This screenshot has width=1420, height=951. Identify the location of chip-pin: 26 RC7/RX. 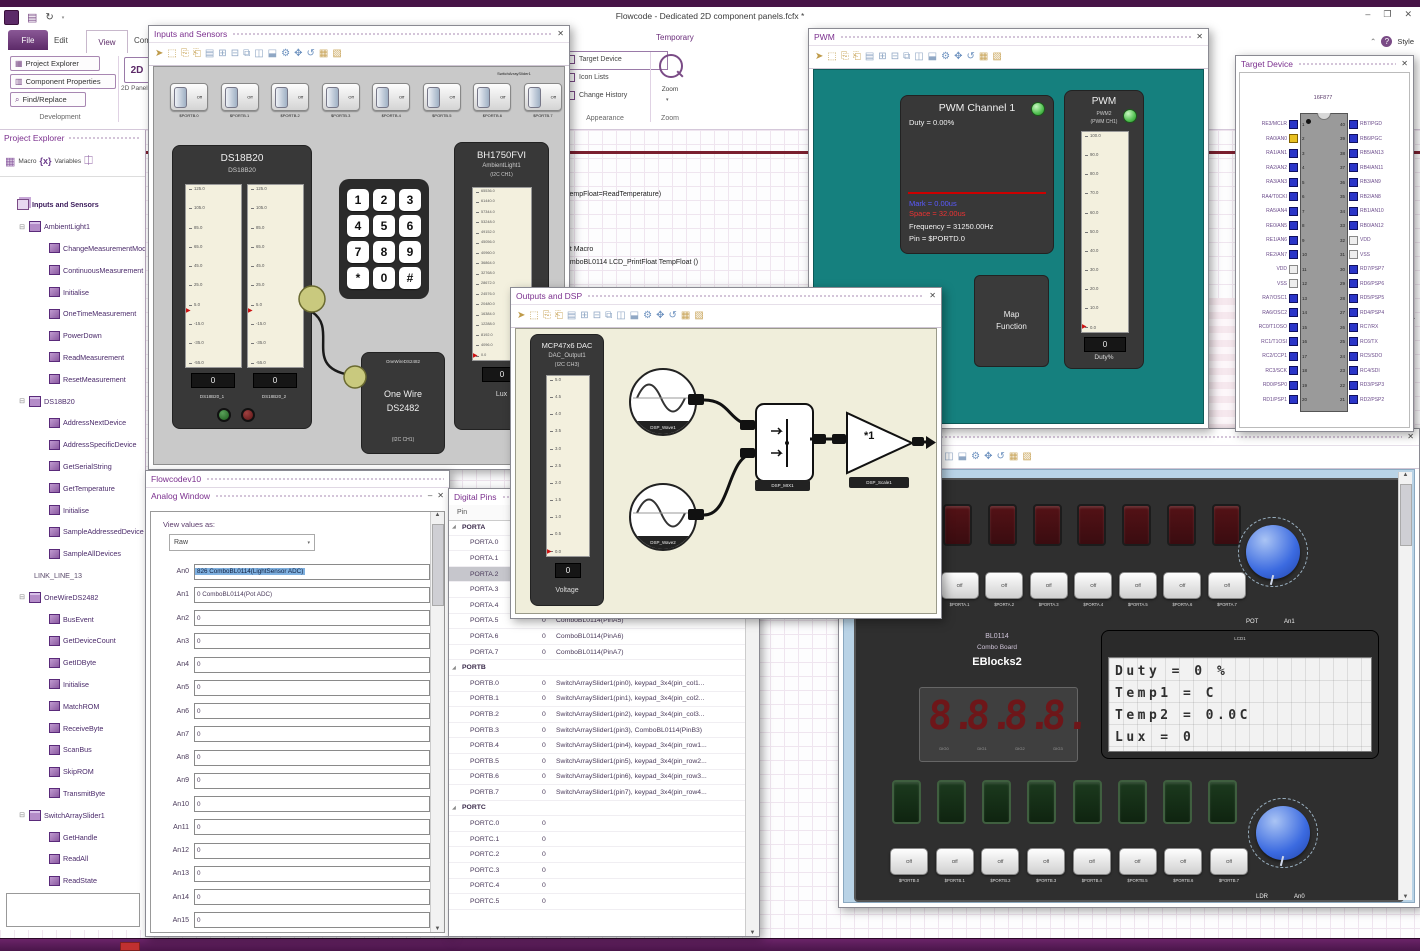
(1372, 327).